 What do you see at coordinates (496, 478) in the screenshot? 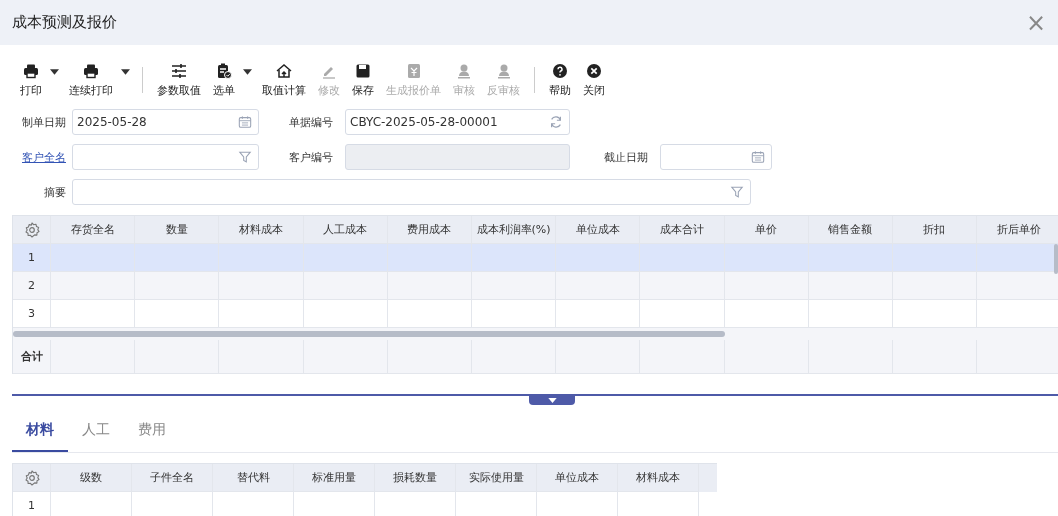
I see `column-header: 实际使用量` at bounding box center [496, 478].